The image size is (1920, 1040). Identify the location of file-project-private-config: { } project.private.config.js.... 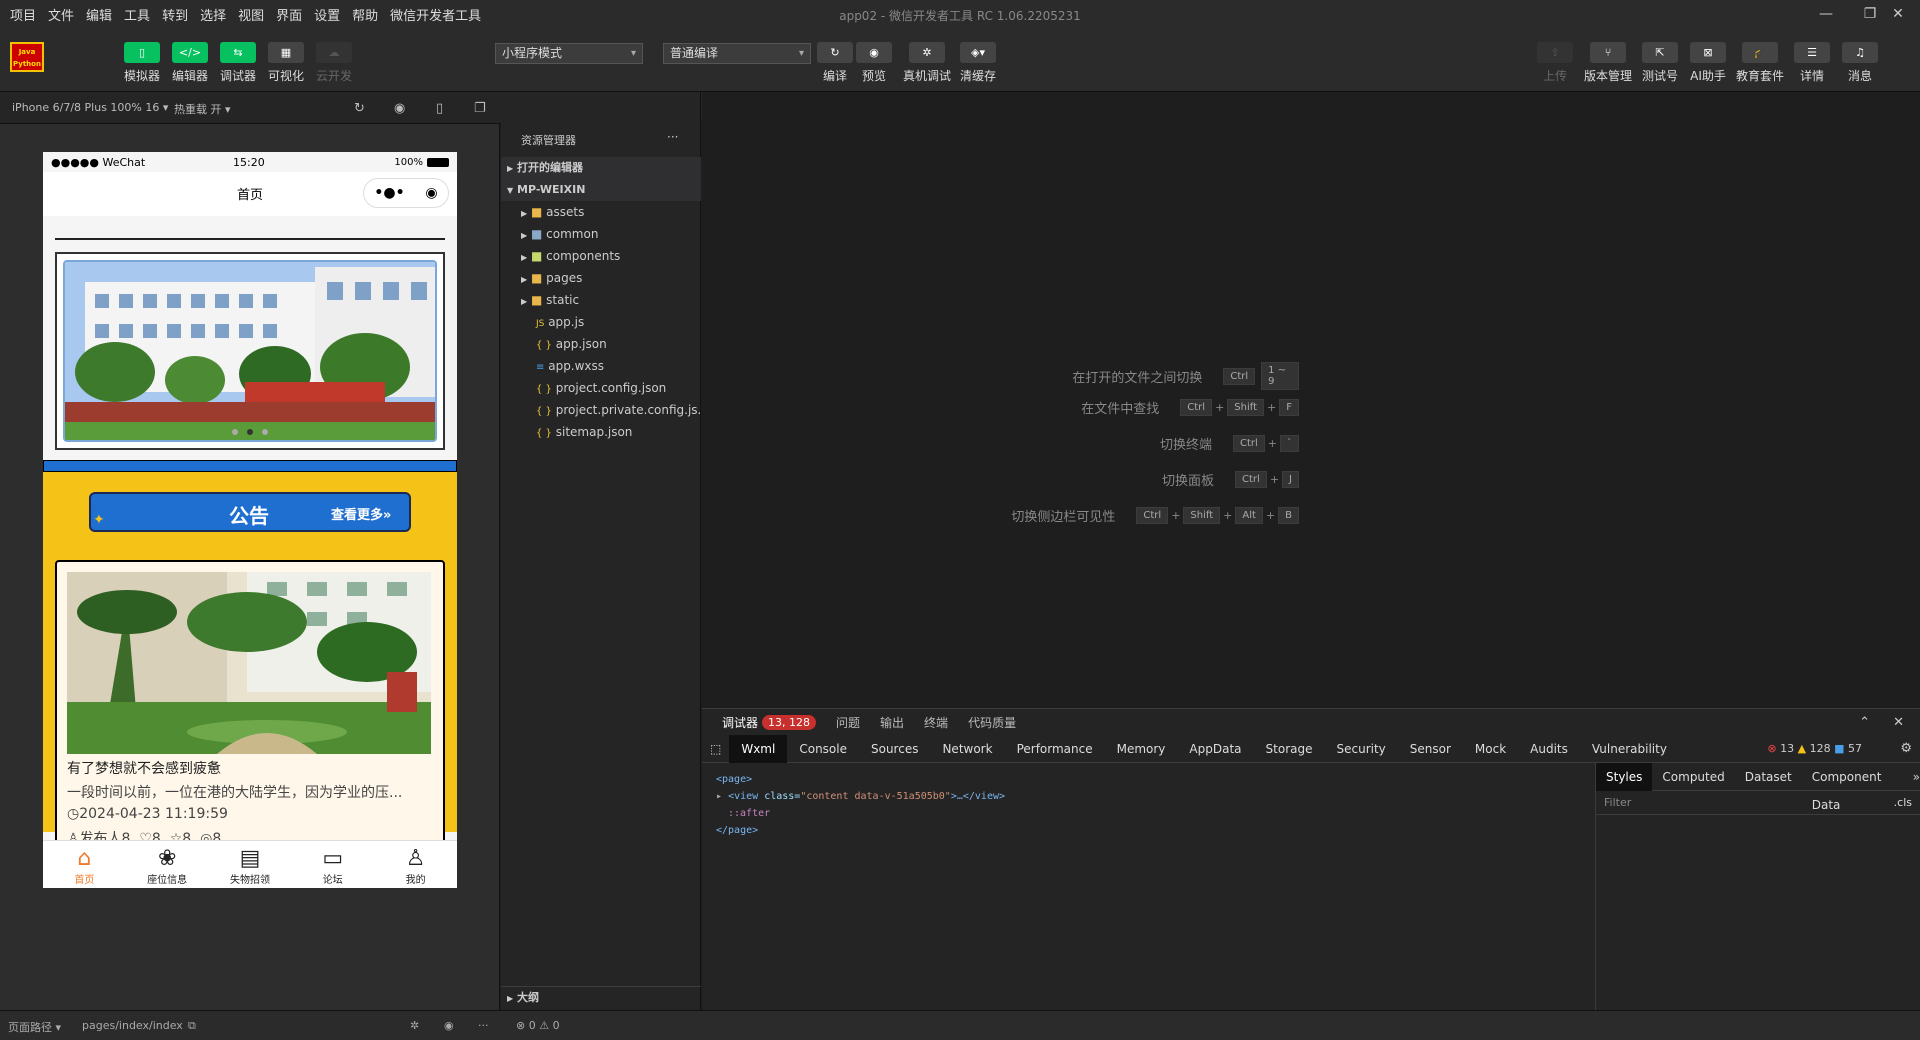
(605, 410).